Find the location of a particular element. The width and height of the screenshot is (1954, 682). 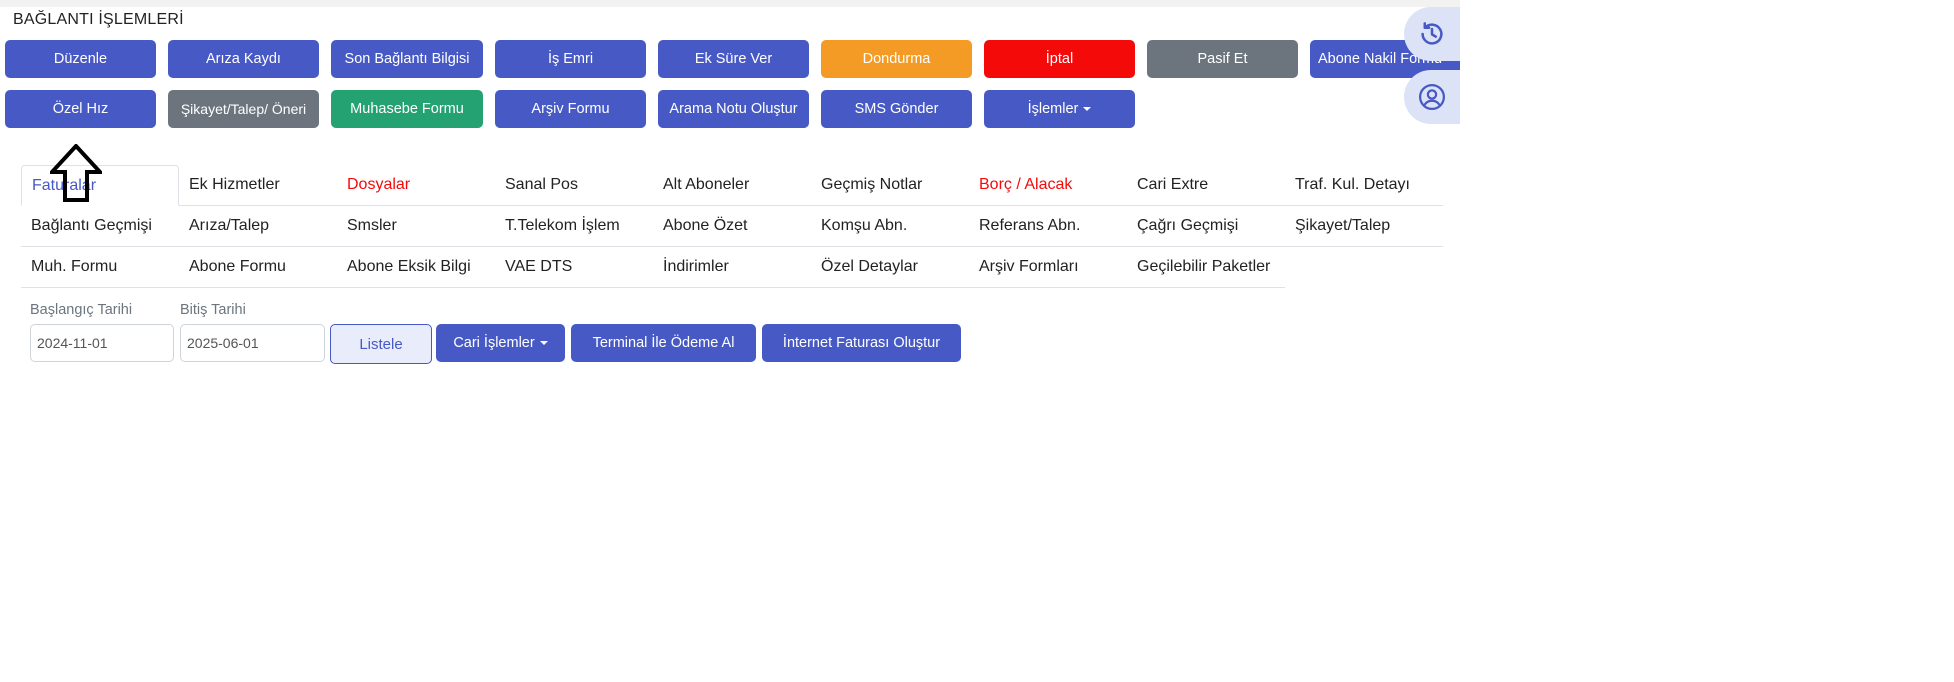

history-icon is located at coordinates (1432, 33).